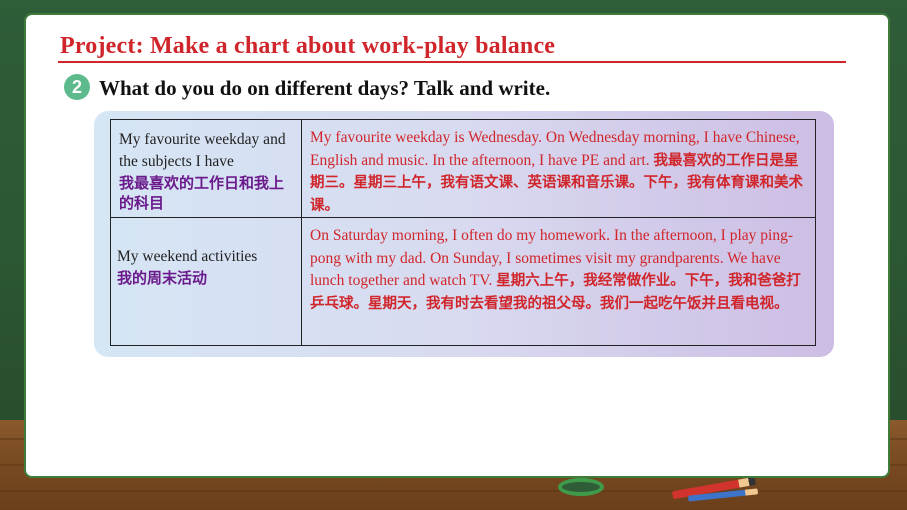  Describe the element at coordinates (581, 487) in the screenshot. I see `tape-roll-decoration` at that location.